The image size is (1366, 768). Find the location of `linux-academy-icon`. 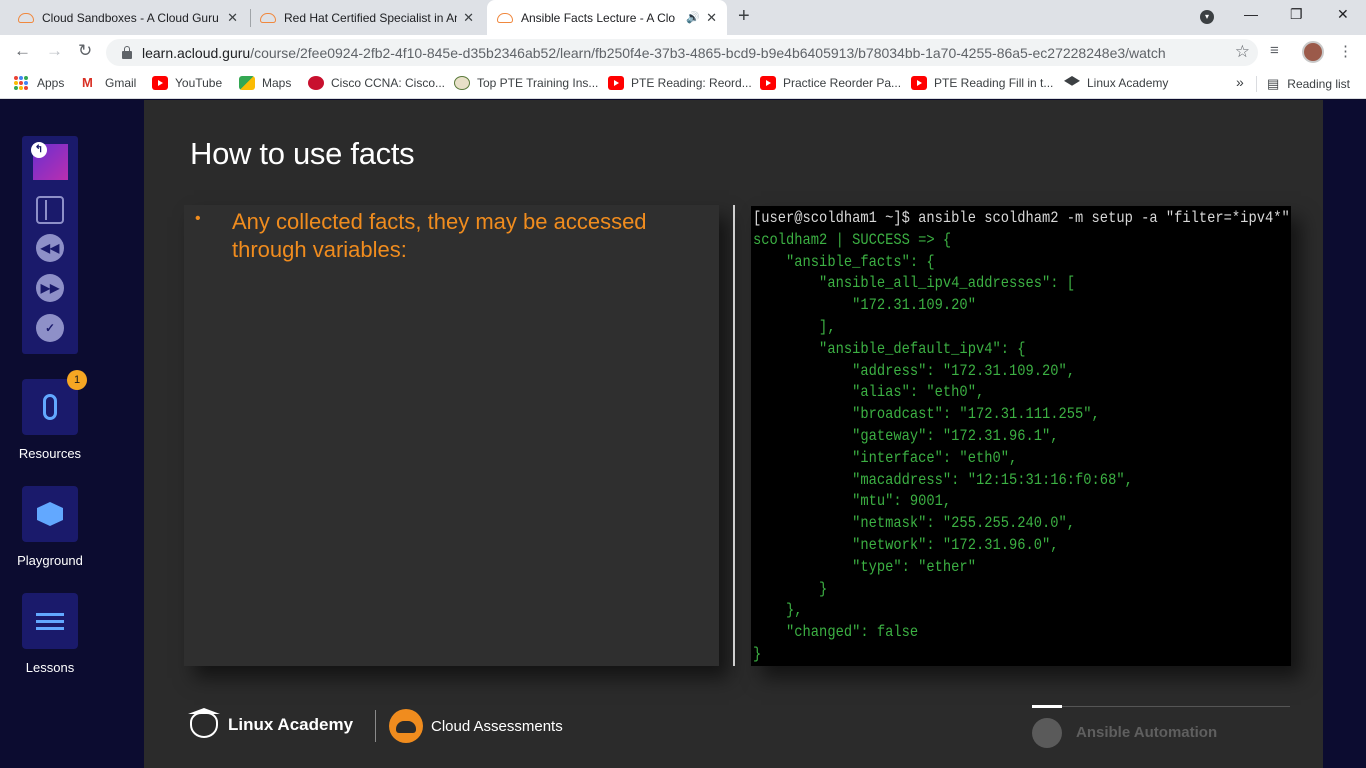

linux-academy-icon is located at coordinates (1072, 81).